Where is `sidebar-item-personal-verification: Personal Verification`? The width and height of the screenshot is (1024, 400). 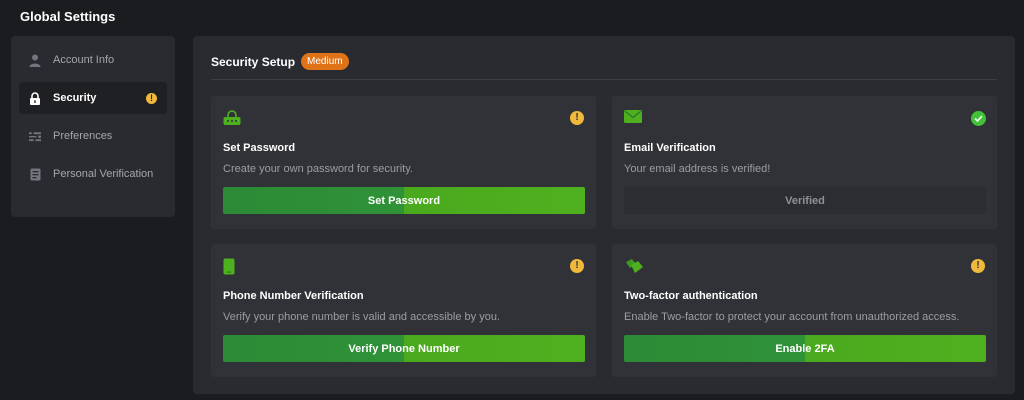
sidebar-item-personal-verification: Personal Verification is located at coordinates (93, 174).